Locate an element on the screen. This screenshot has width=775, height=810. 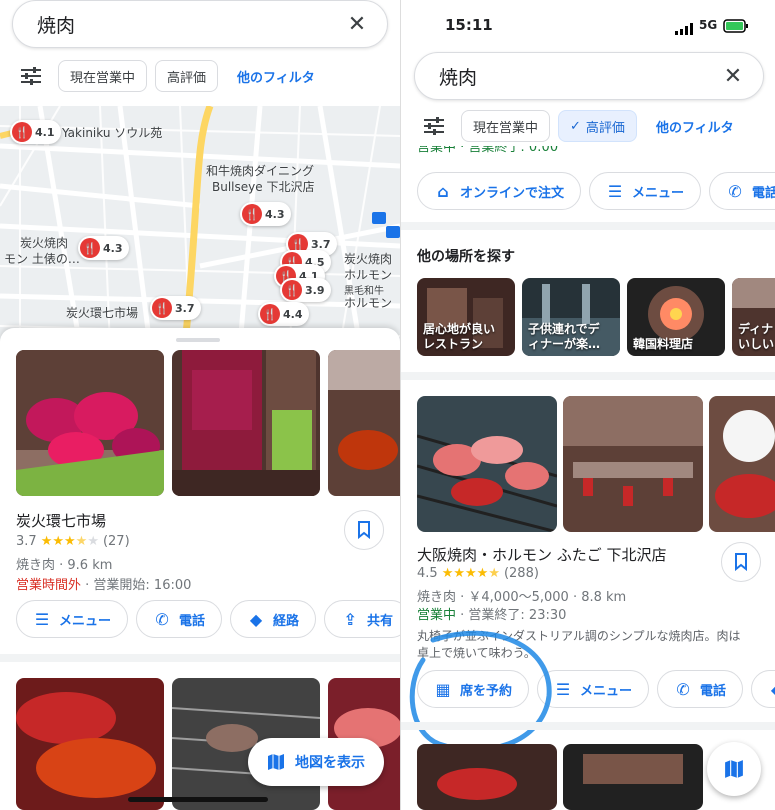
map-icon is located at coordinates (276, 762).